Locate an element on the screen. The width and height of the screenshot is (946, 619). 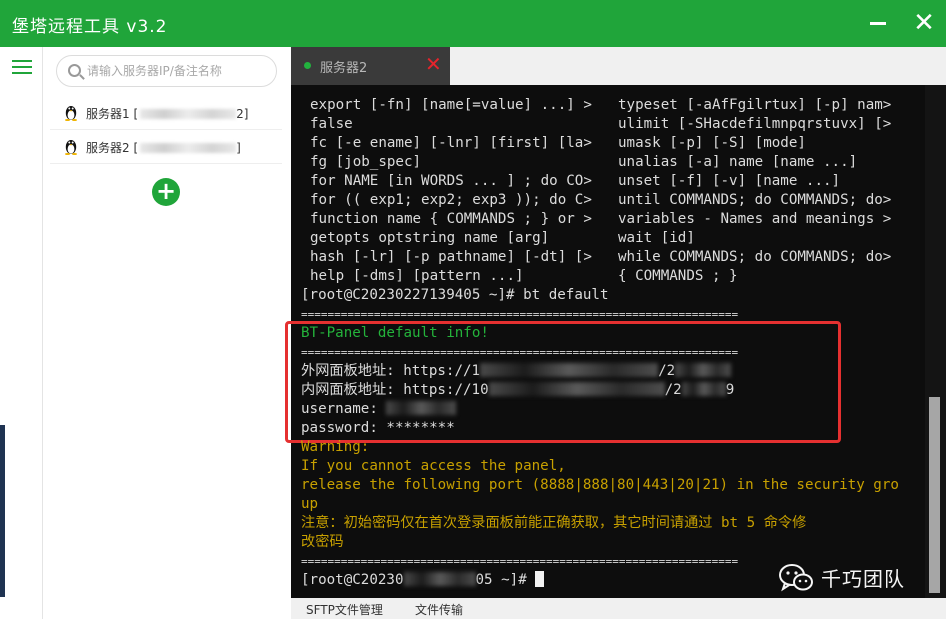
terminal-line: unalias [-a] name [name ...] is located at coordinates (738, 162).